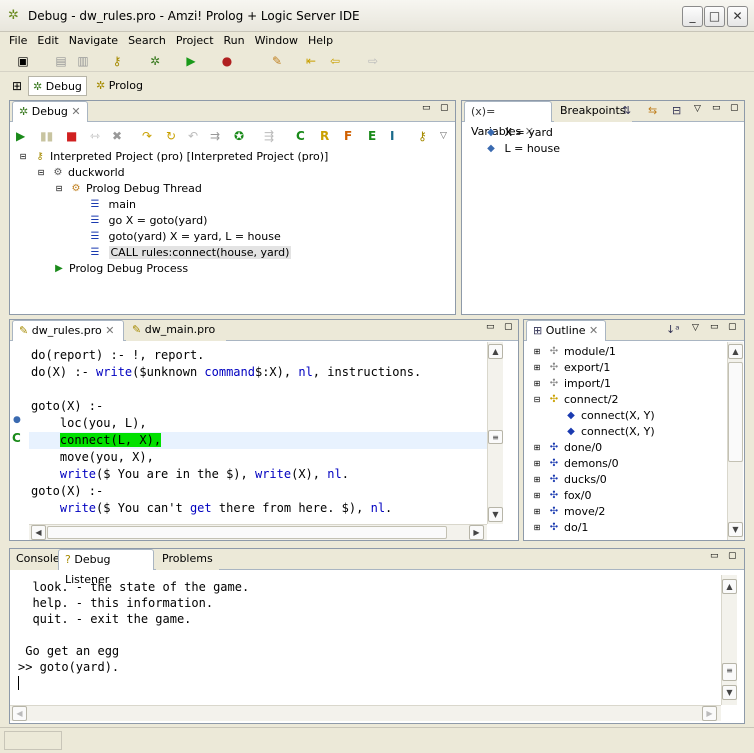 The height and width of the screenshot is (753, 754). What do you see at coordinates (570, 368) in the screenshot?
I see `outline-item: ⊞ ✣ export/1` at bounding box center [570, 368].